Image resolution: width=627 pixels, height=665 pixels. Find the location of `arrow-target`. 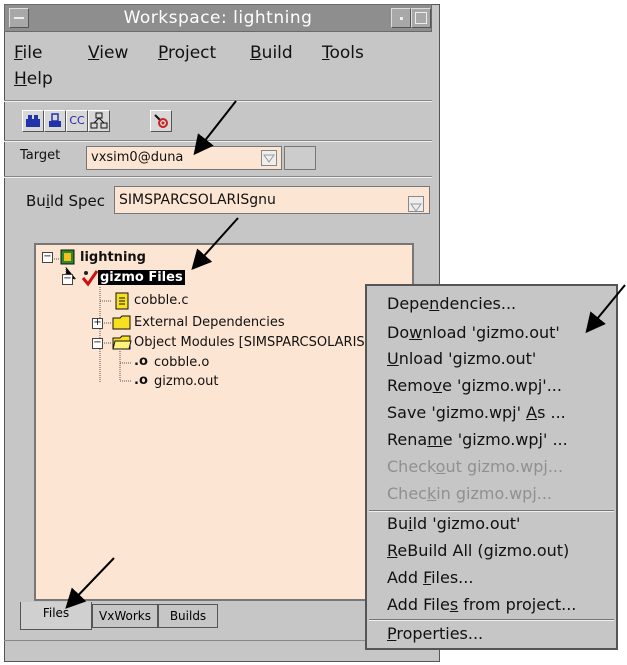

arrow-target is located at coordinates (215, 128).